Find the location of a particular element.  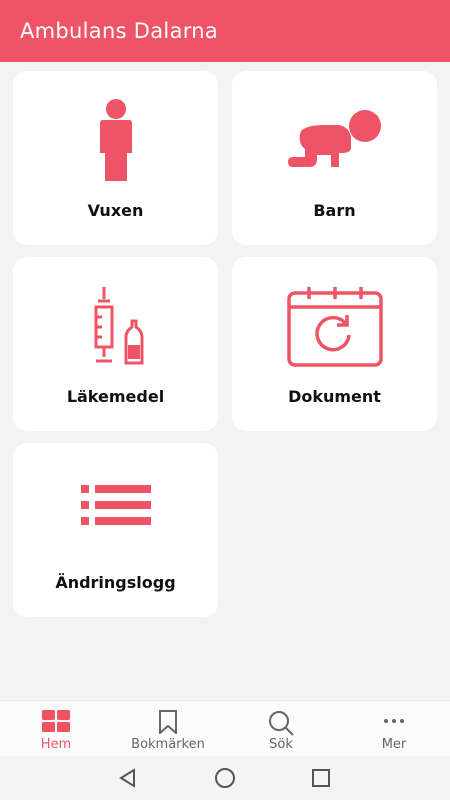

calendar-refresh-icon is located at coordinates (334, 327).